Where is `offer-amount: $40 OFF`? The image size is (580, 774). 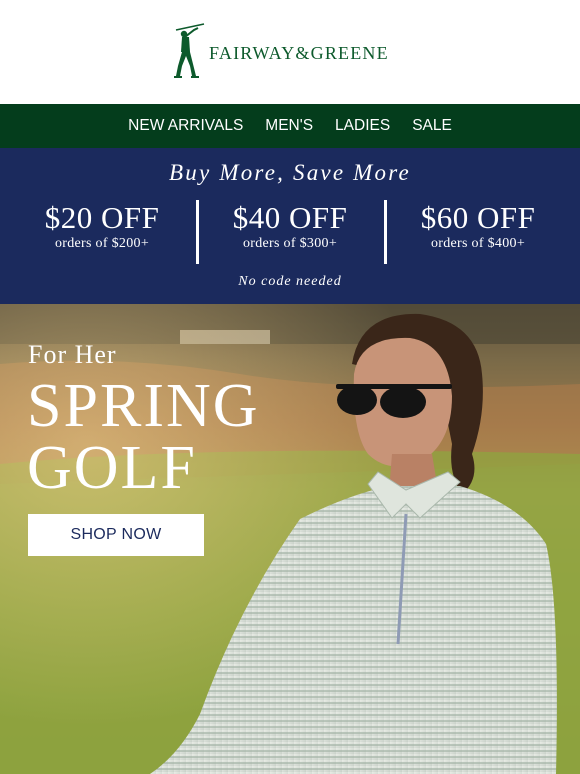 offer-amount: $40 OFF is located at coordinates (290, 217).